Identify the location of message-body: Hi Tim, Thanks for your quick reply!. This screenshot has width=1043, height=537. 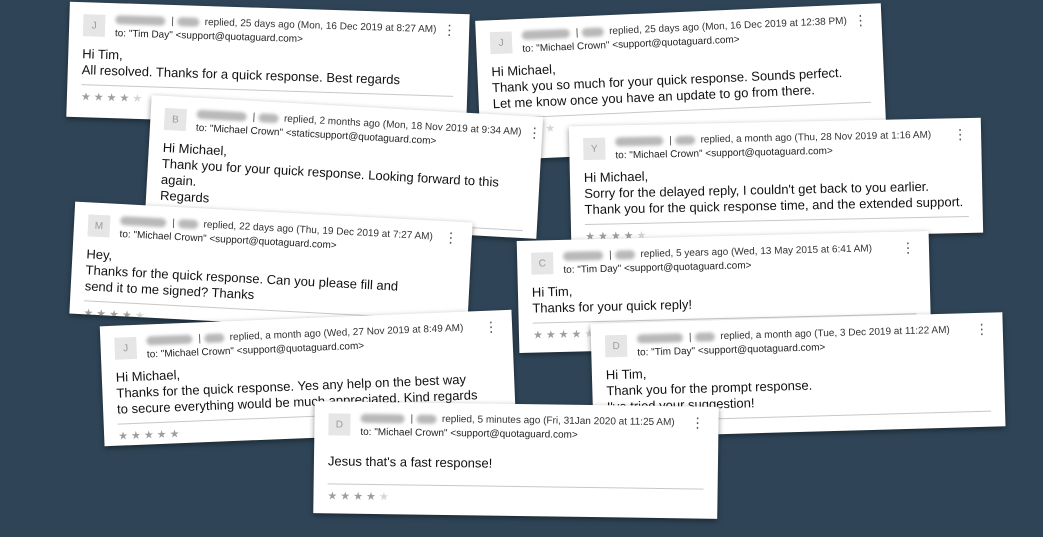
(612, 299).